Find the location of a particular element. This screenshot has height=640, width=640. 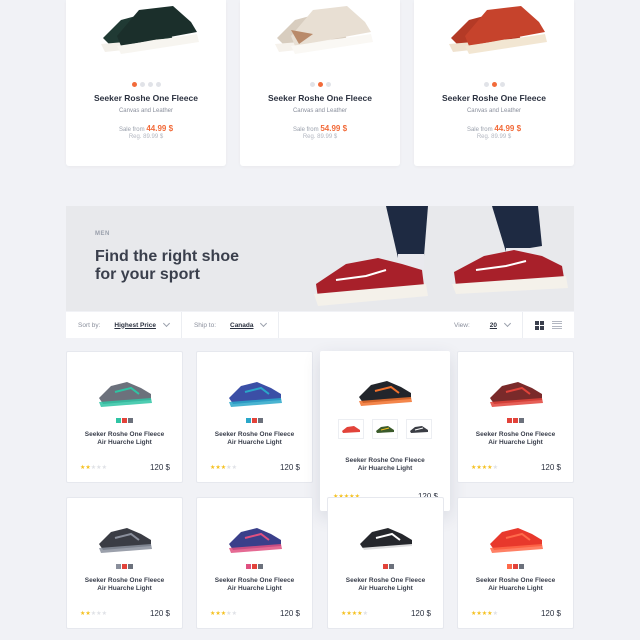

banner-headline: Find the right shoe for your sport is located at coordinates (167, 265).